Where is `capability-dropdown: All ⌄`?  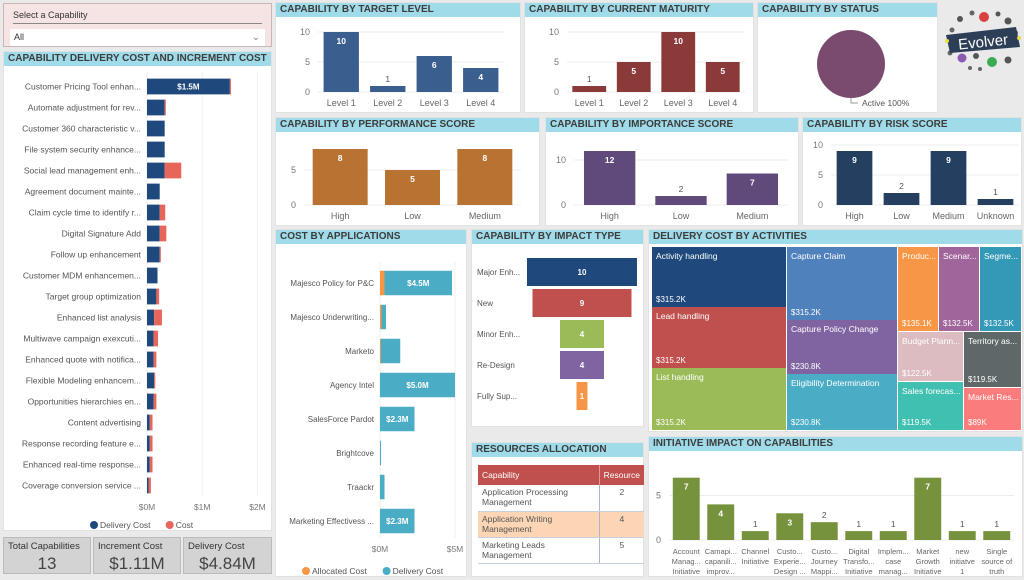 capability-dropdown: All ⌄ is located at coordinates (137, 37).